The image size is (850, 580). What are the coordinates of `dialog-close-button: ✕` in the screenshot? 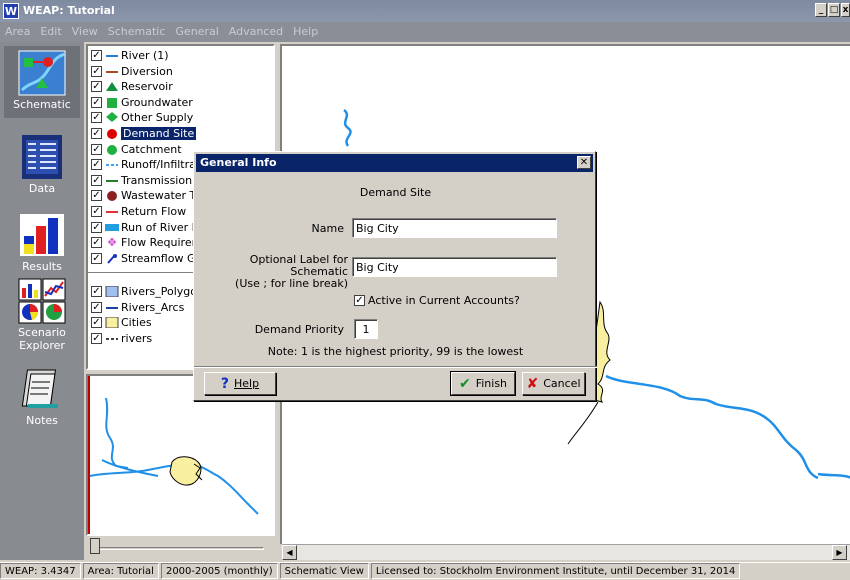 It's located at (584, 162).